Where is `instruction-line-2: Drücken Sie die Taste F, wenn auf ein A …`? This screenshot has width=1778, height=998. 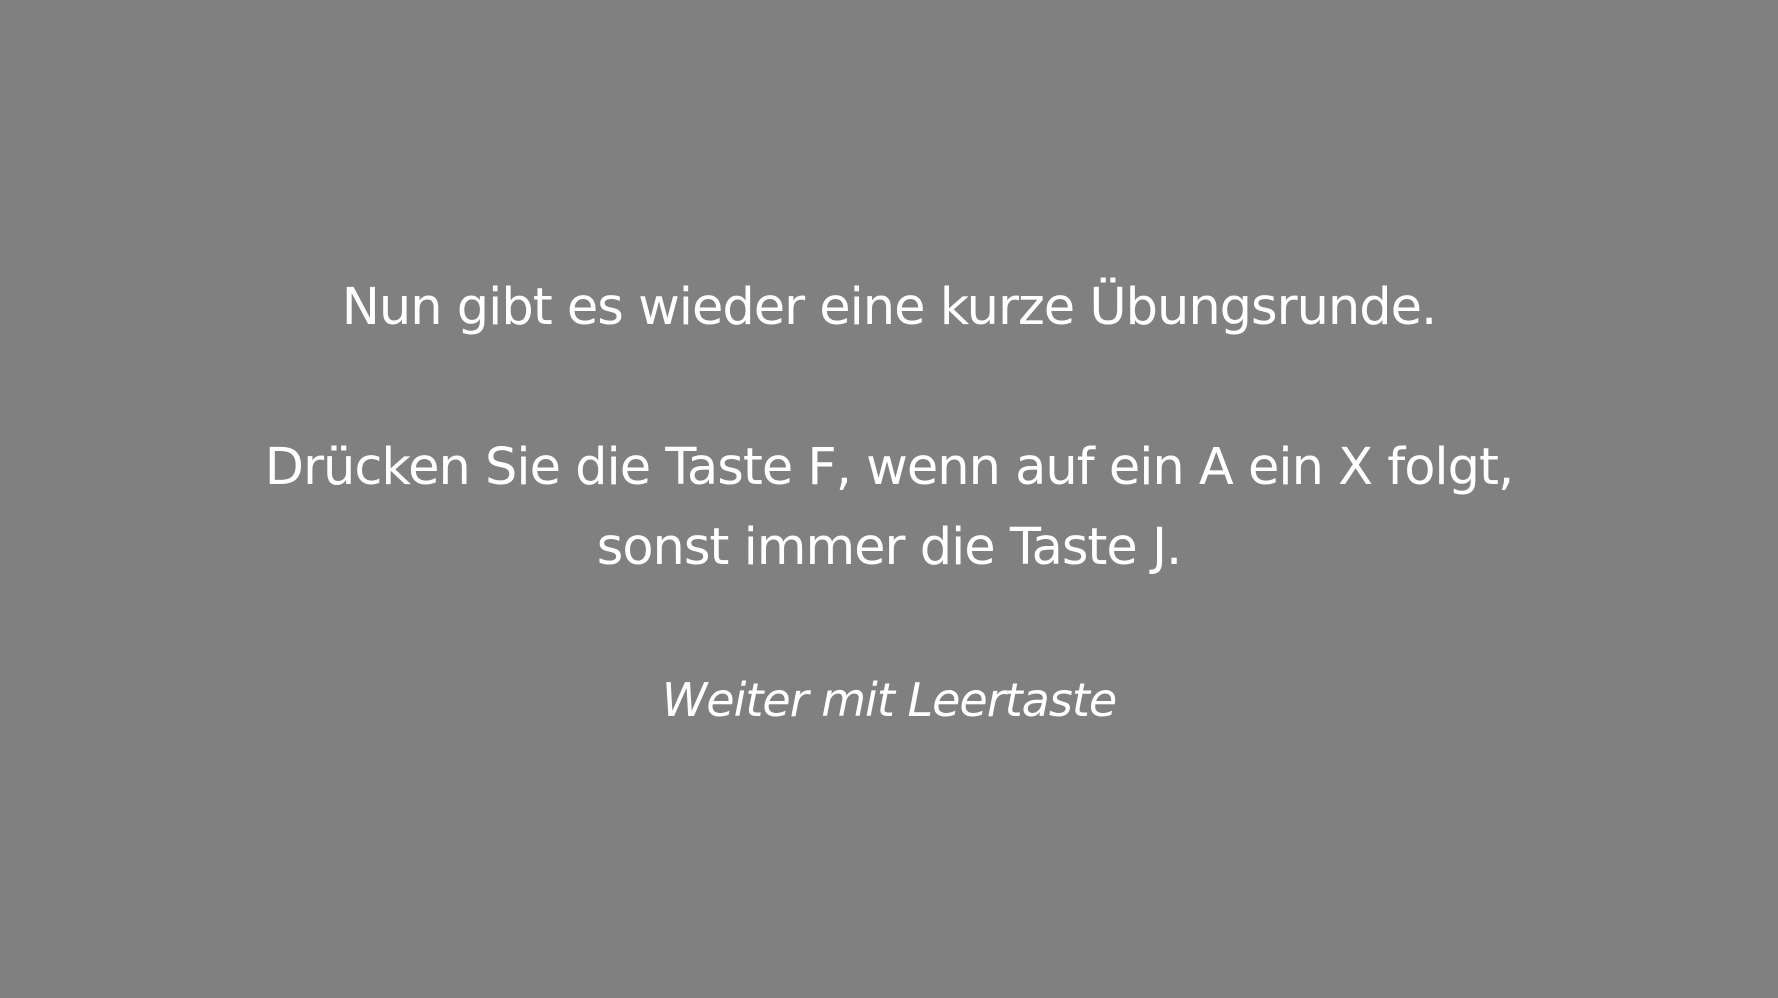 instruction-line-2: Drücken Sie die Taste F, wenn auf ein A … is located at coordinates (889, 467).